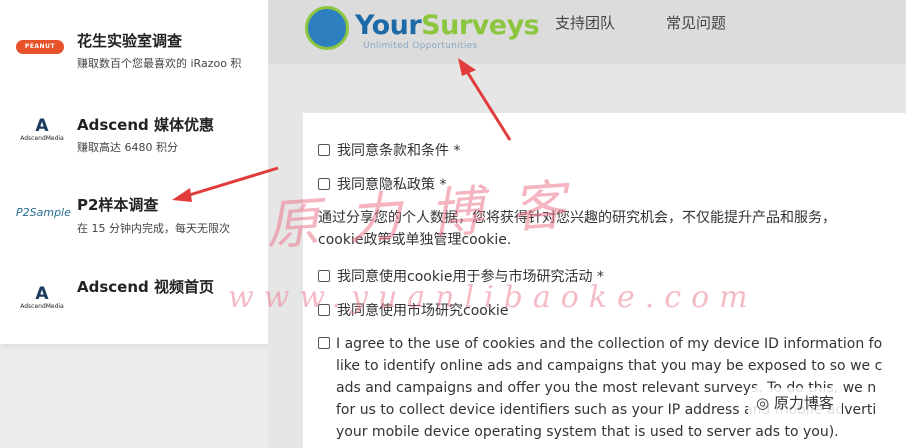 Image resolution: width=906 pixels, height=448 pixels. I want to click on offer-item-adscend-offers: A AdscendMedia Adscend 媒体优惠 赚取高达 6480 积分, so click(134, 137).